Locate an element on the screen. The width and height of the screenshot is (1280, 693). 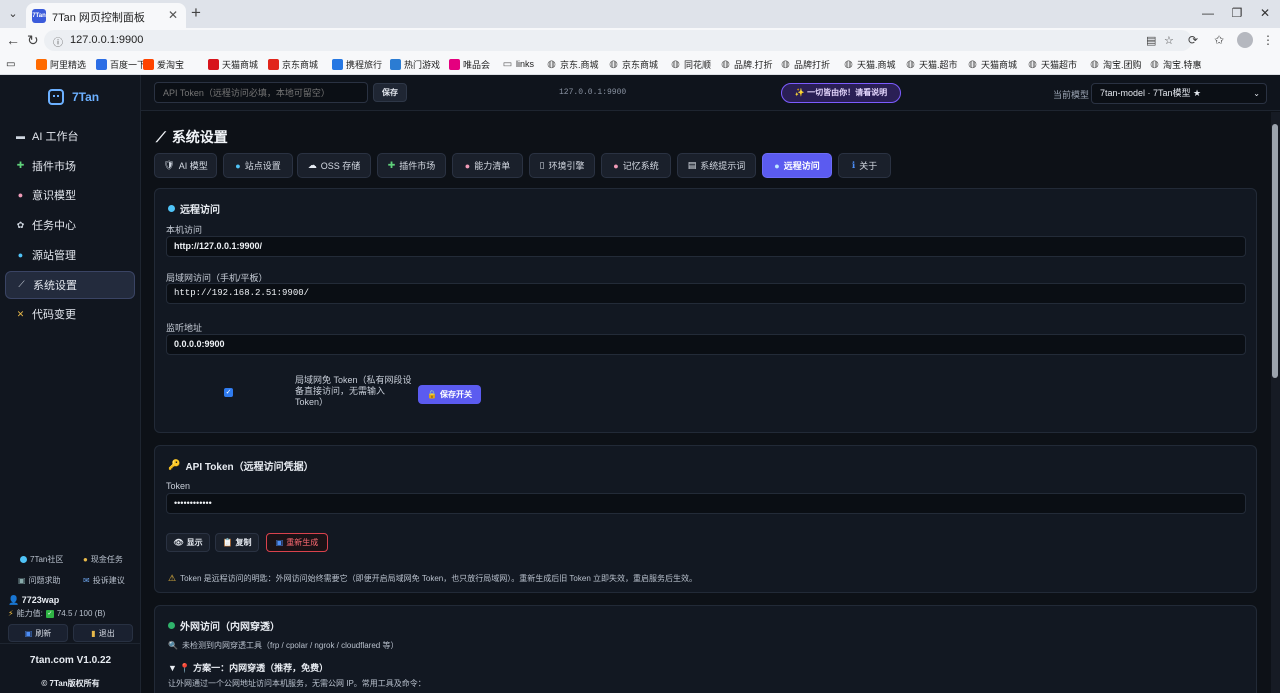
listen-address-field: 0.0.0.0:9900 is located at coordinates (706, 344).